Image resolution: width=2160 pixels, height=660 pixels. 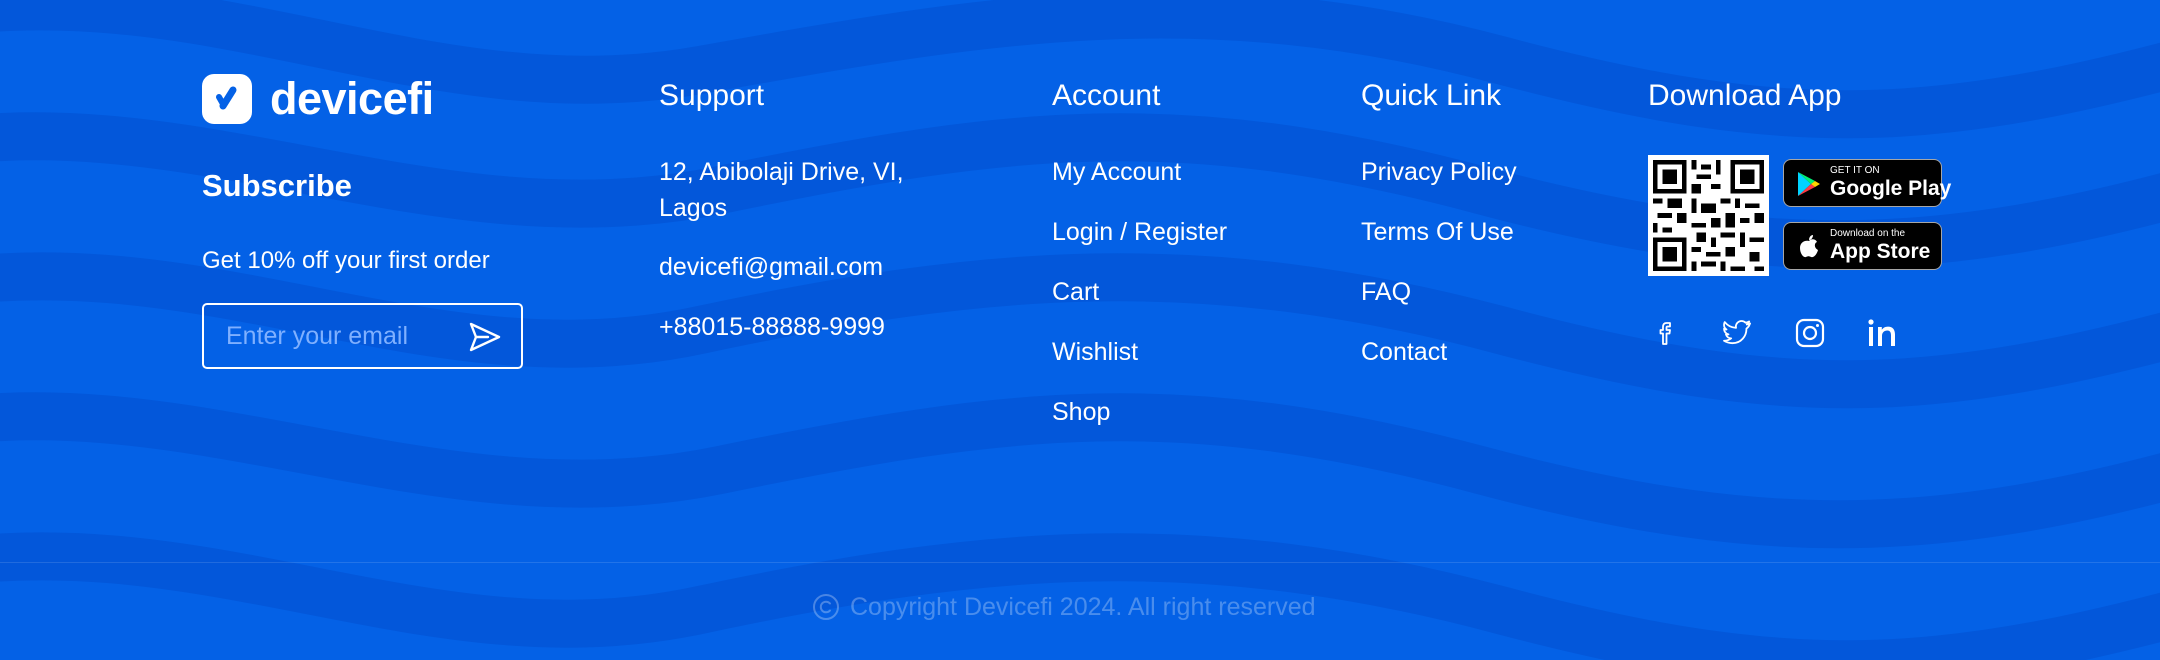 What do you see at coordinates (1095, 352) in the screenshot?
I see `account-link-wishlist: Wishlist` at bounding box center [1095, 352].